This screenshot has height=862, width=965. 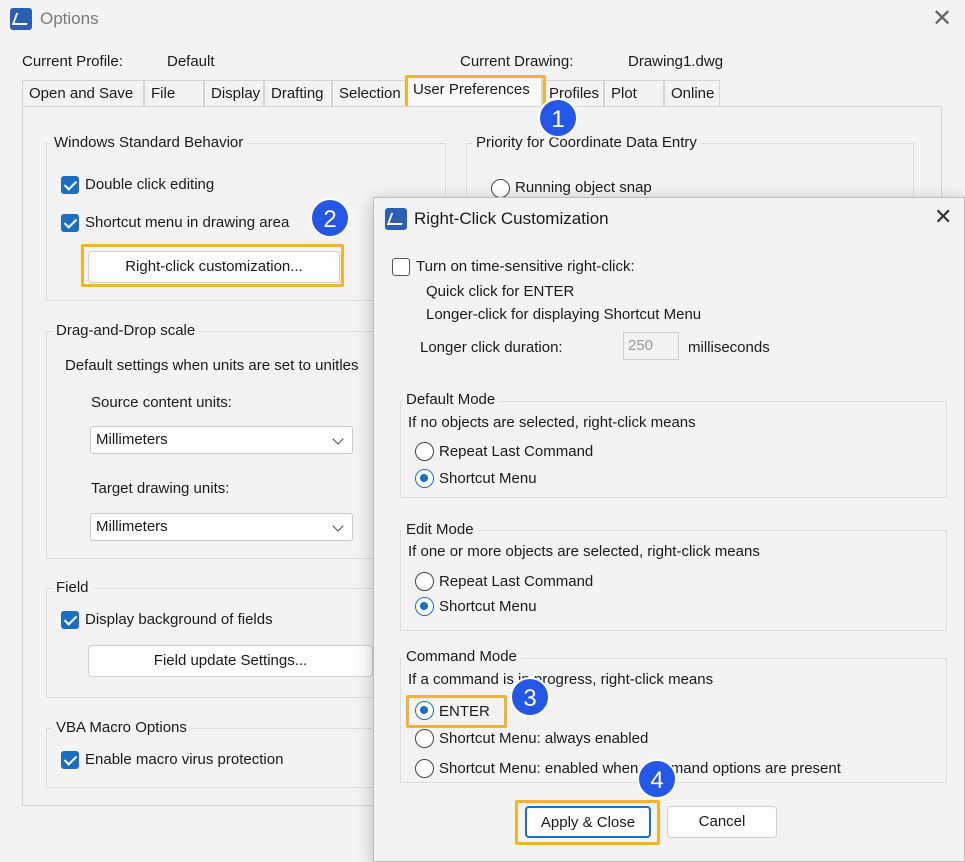 What do you see at coordinates (369, 93) in the screenshot?
I see `tab-selection: Selection` at bounding box center [369, 93].